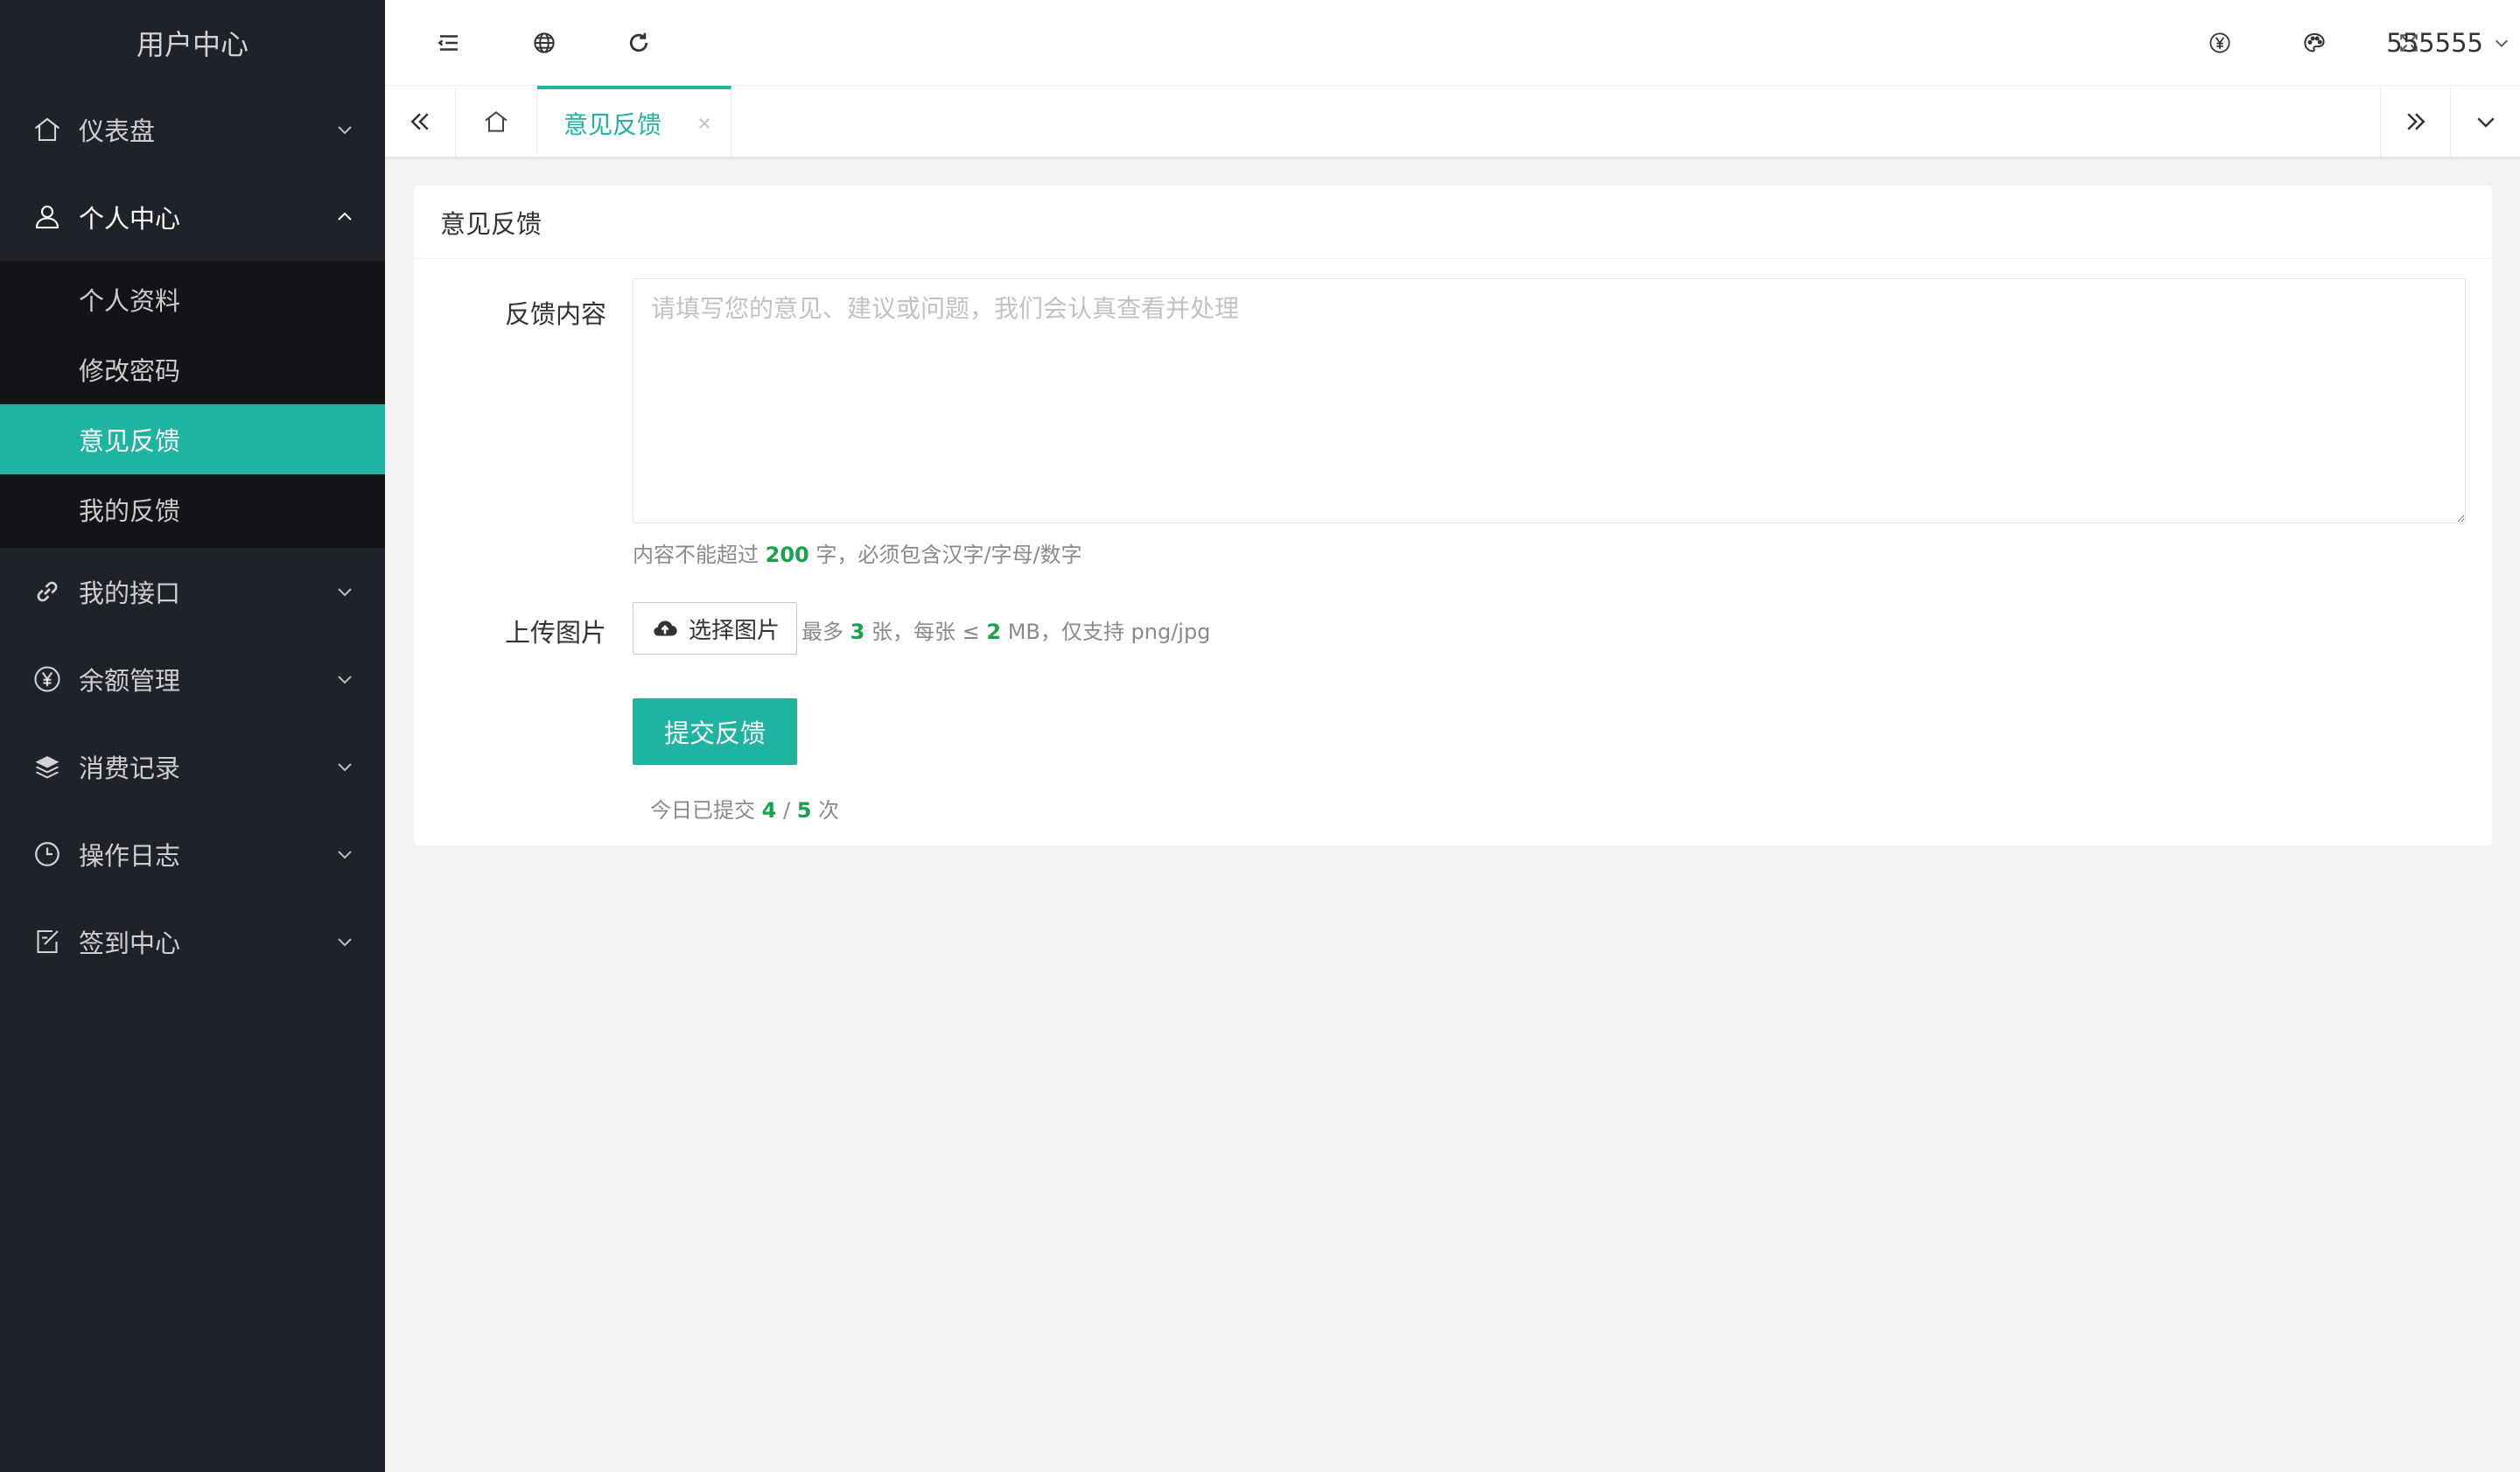  I want to click on layers-icon, so click(47, 767).